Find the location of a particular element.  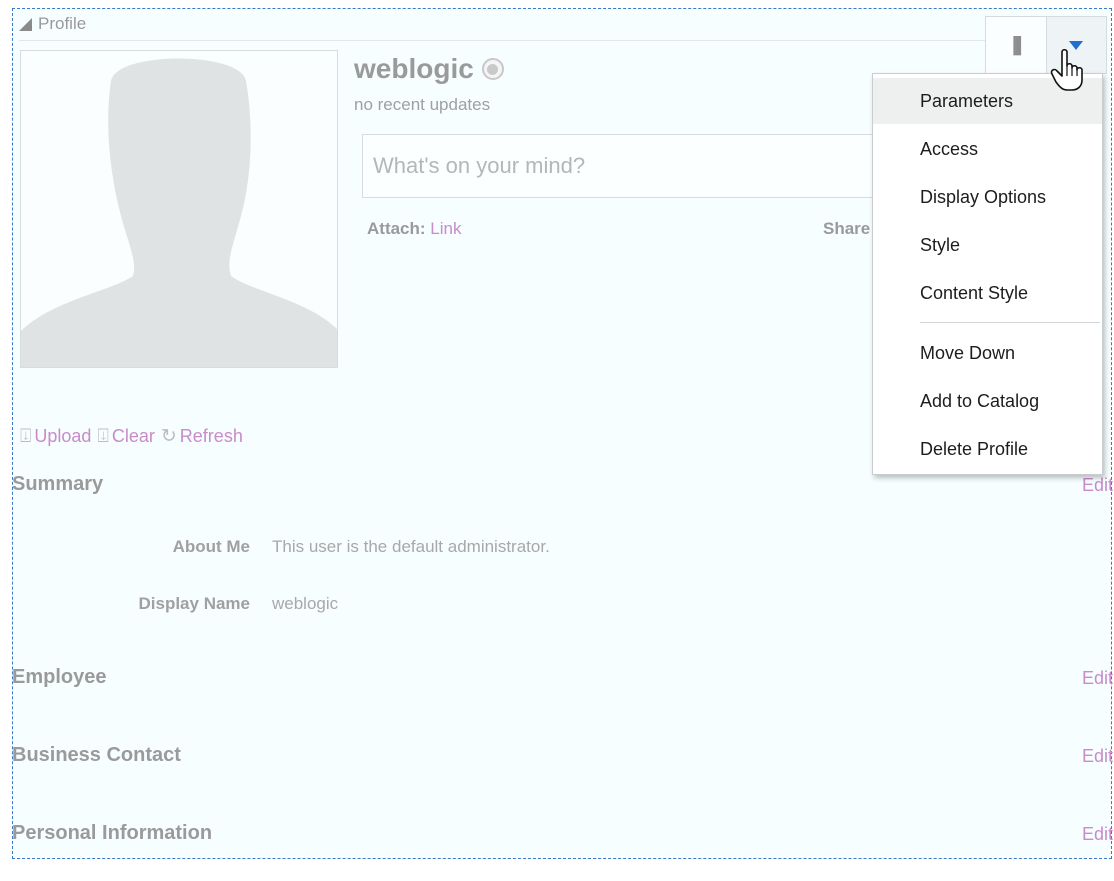

portlet-header: Profile is located at coordinates (52, 24).